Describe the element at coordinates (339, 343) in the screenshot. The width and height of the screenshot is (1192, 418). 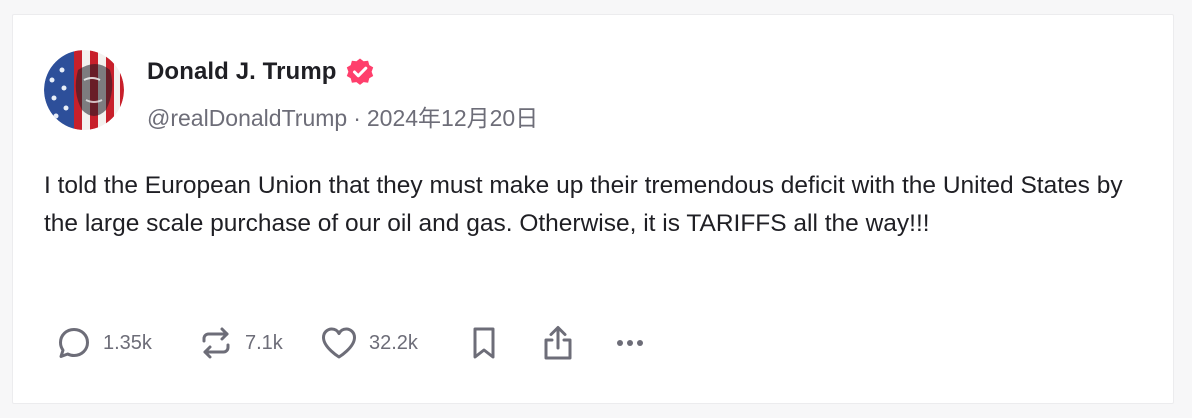
I see `heart-icon` at that location.